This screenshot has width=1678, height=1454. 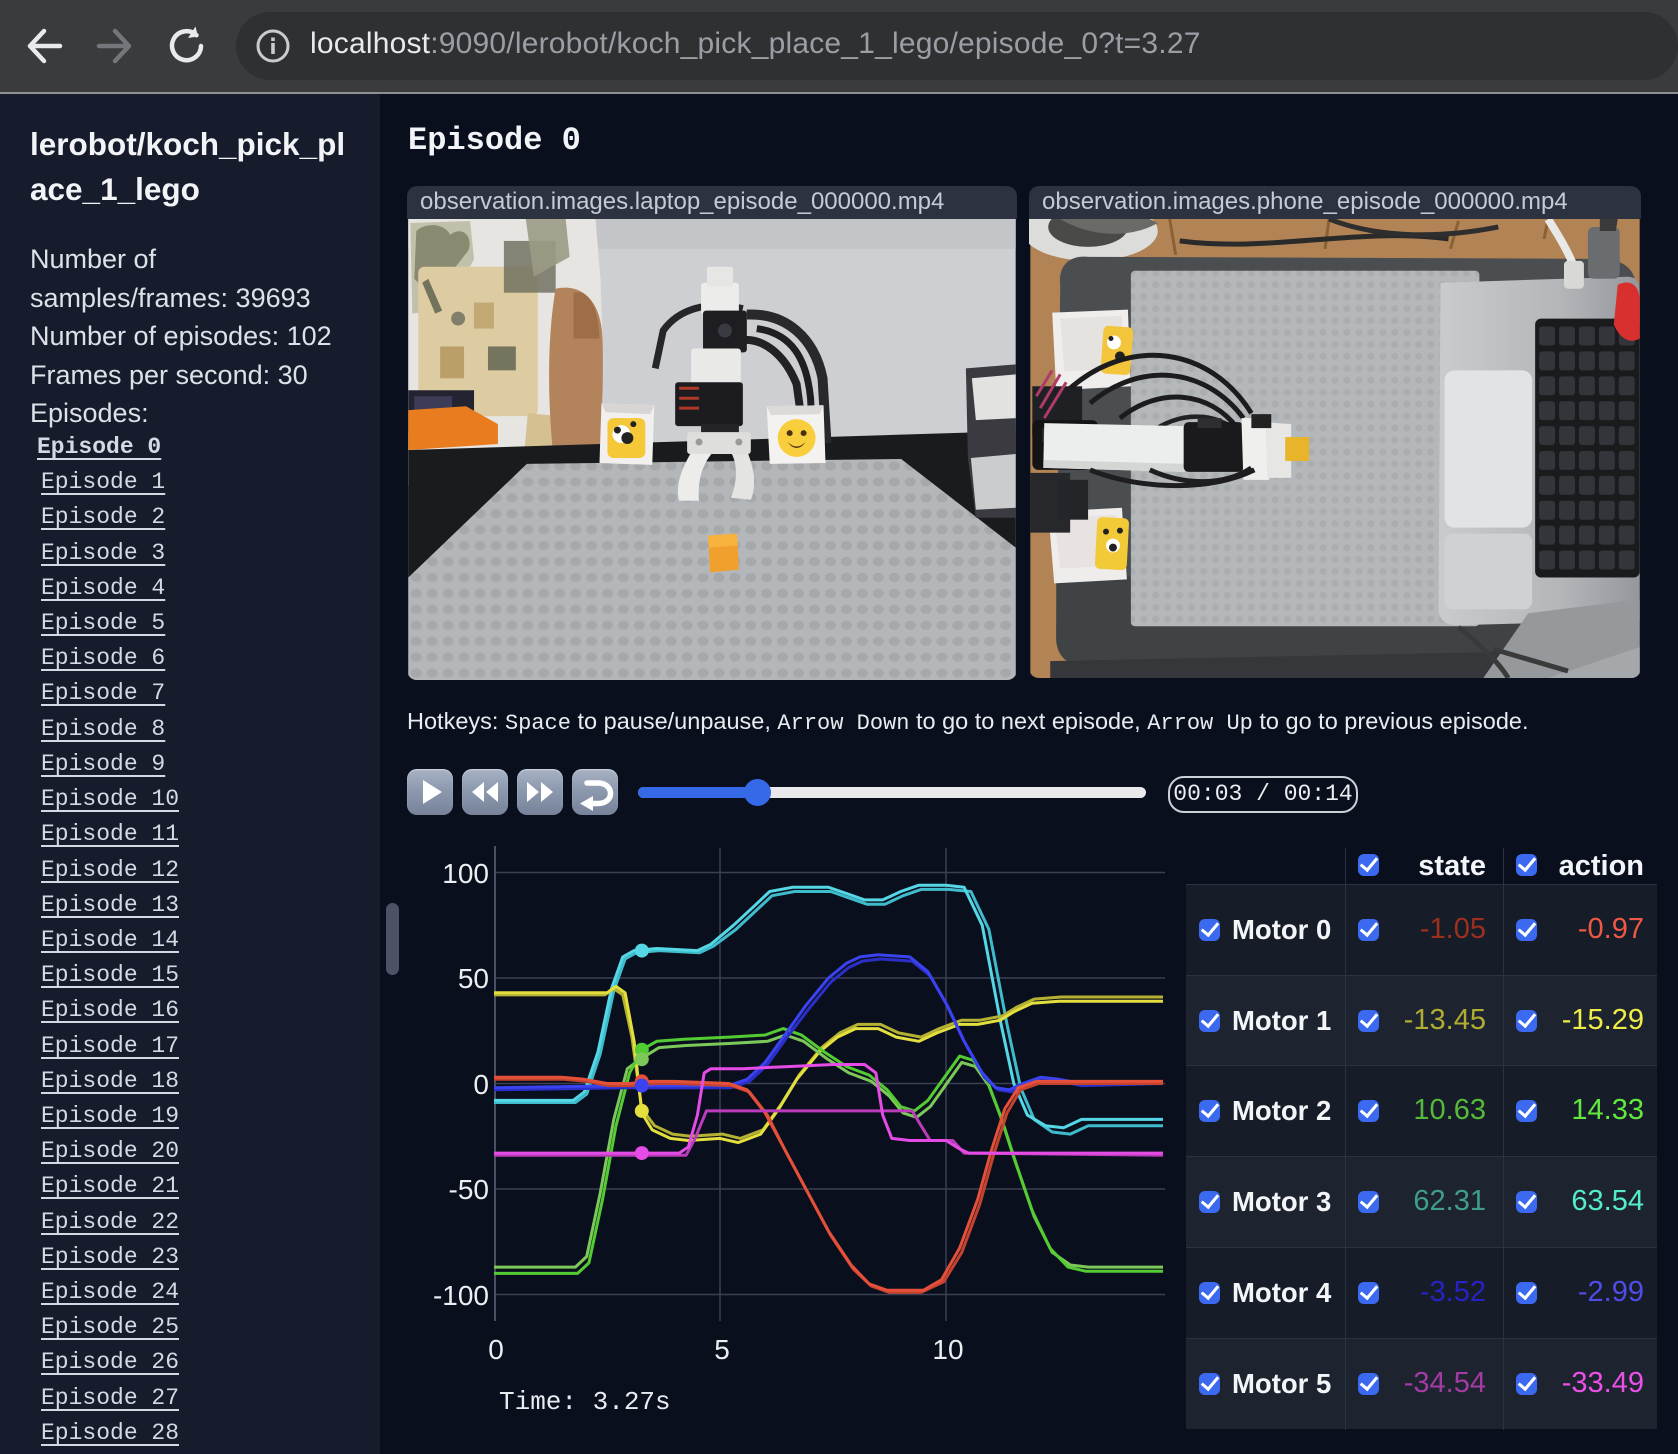 What do you see at coordinates (722, 1349) in the screenshot?
I see `svg-text: 5` at bounding box center [722, 1349].